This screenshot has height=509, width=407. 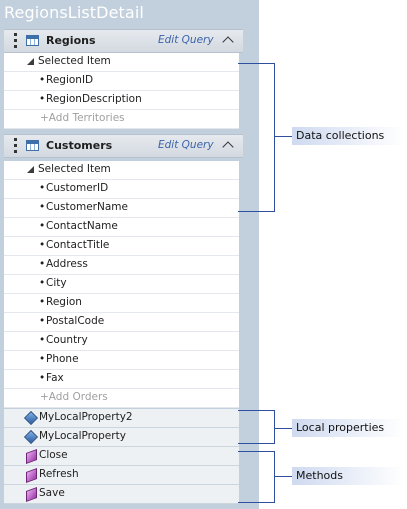 I want to click on property-label: MyLocalProperty, so click(x=82, y=436).